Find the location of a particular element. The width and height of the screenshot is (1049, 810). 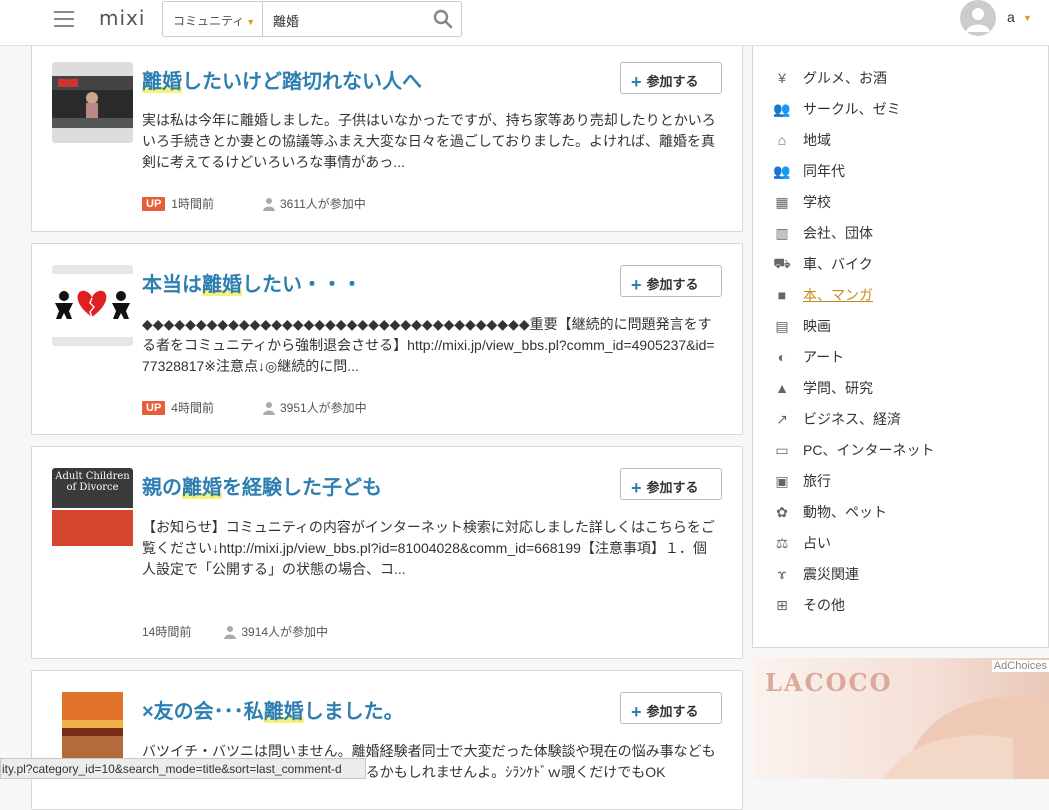

film-icon: ▤ is located at coordinates (782, 325).